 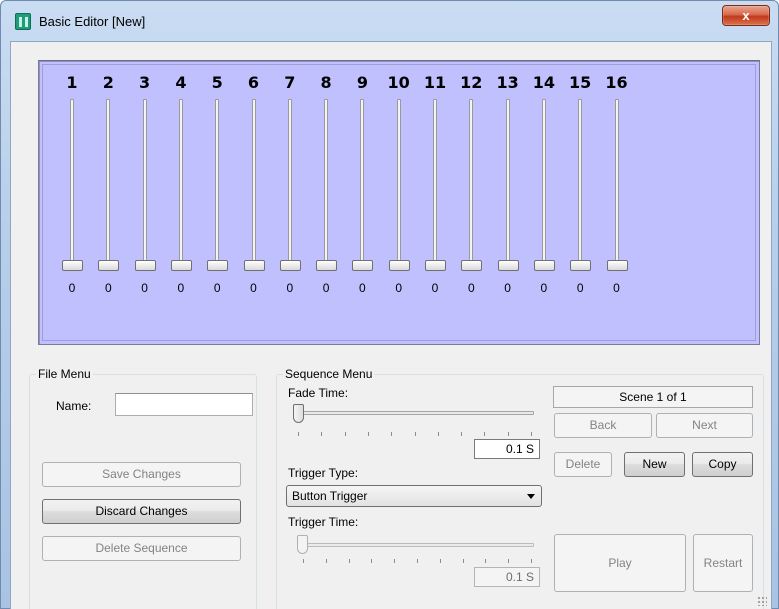 What do you see at coordinates (603, 425) in the screenshot?
I see `back-button: Back` at bounding box center [603, 425].